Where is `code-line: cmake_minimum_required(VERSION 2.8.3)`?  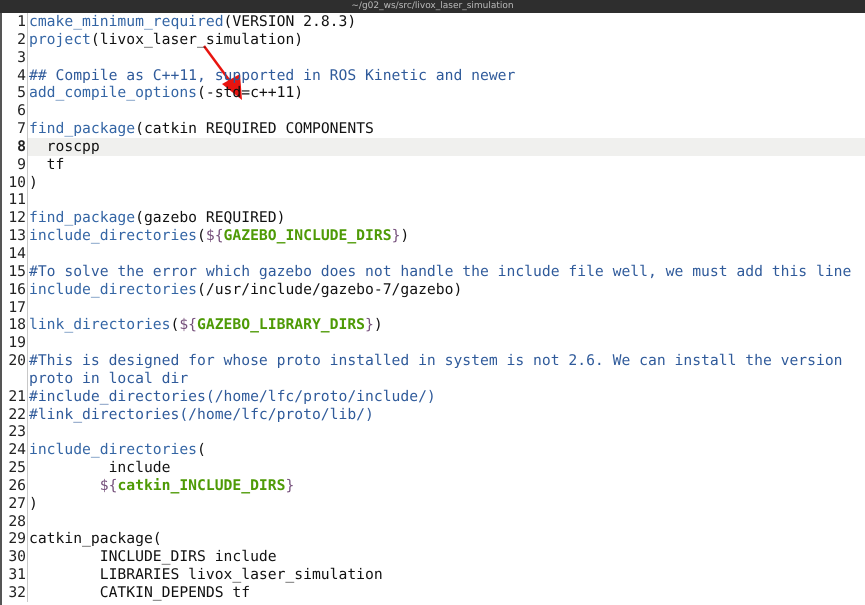
code-line: cmake_minimum_required(VERSION 2.8.3) is located at coordinates (192, 22).